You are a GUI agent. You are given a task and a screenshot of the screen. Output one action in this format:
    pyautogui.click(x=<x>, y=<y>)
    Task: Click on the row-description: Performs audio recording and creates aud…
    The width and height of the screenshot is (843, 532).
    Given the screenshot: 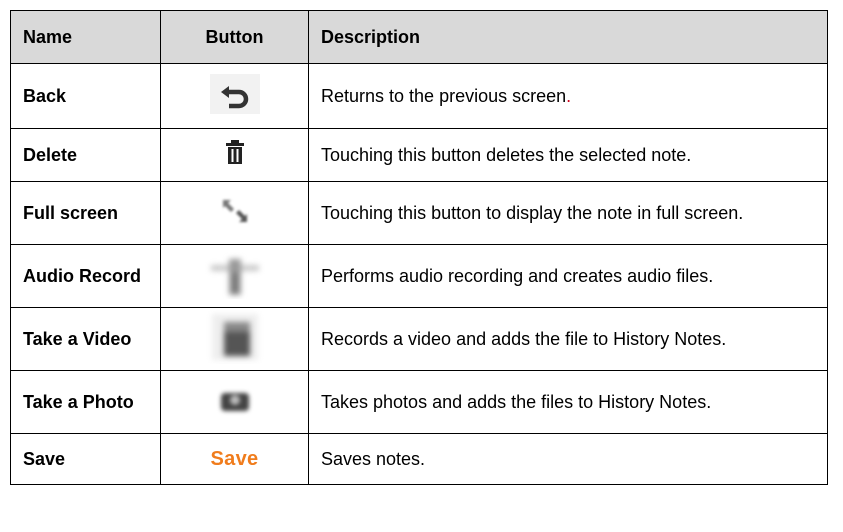 What is the action you would take?
    pyautogui.click(x=568, y=276)
    